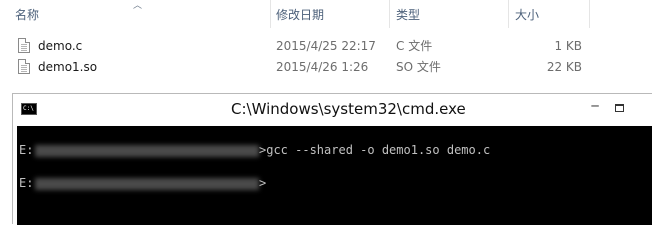 Image resolution: width=652 pixels, height=240 pixels. What do you see at coordinates (24, 45) in the screenshot?
I see `c-file-icon` at bounding box center [24, 45].